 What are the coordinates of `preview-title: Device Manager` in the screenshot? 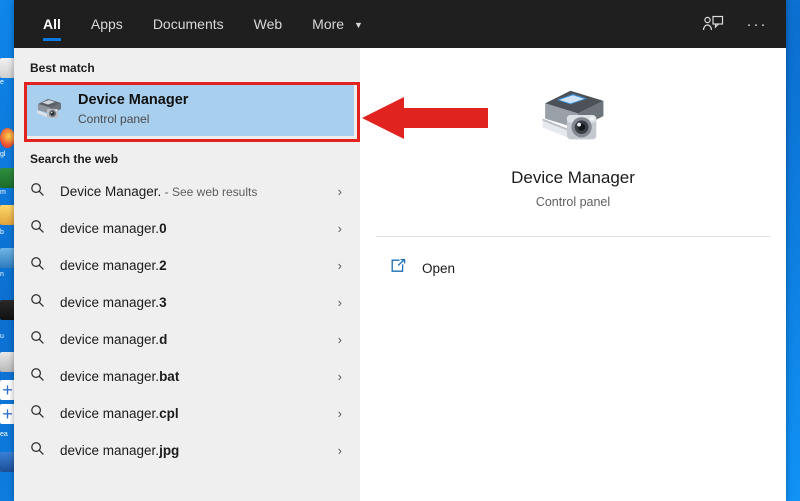 It's located at (573, 177).